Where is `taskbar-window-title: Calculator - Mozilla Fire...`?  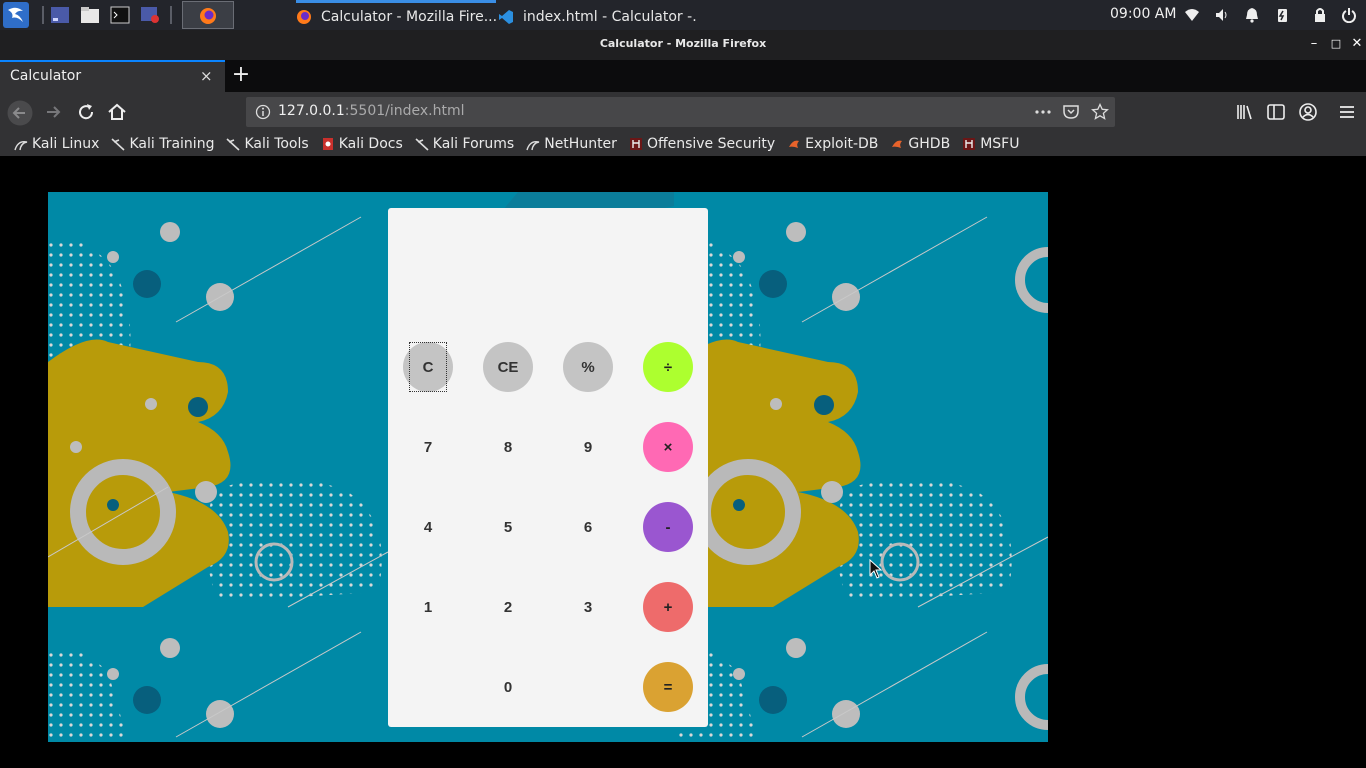
taskbar-window-title: Calculator - Mozilla Fire... is located at coordinates (408, 16).